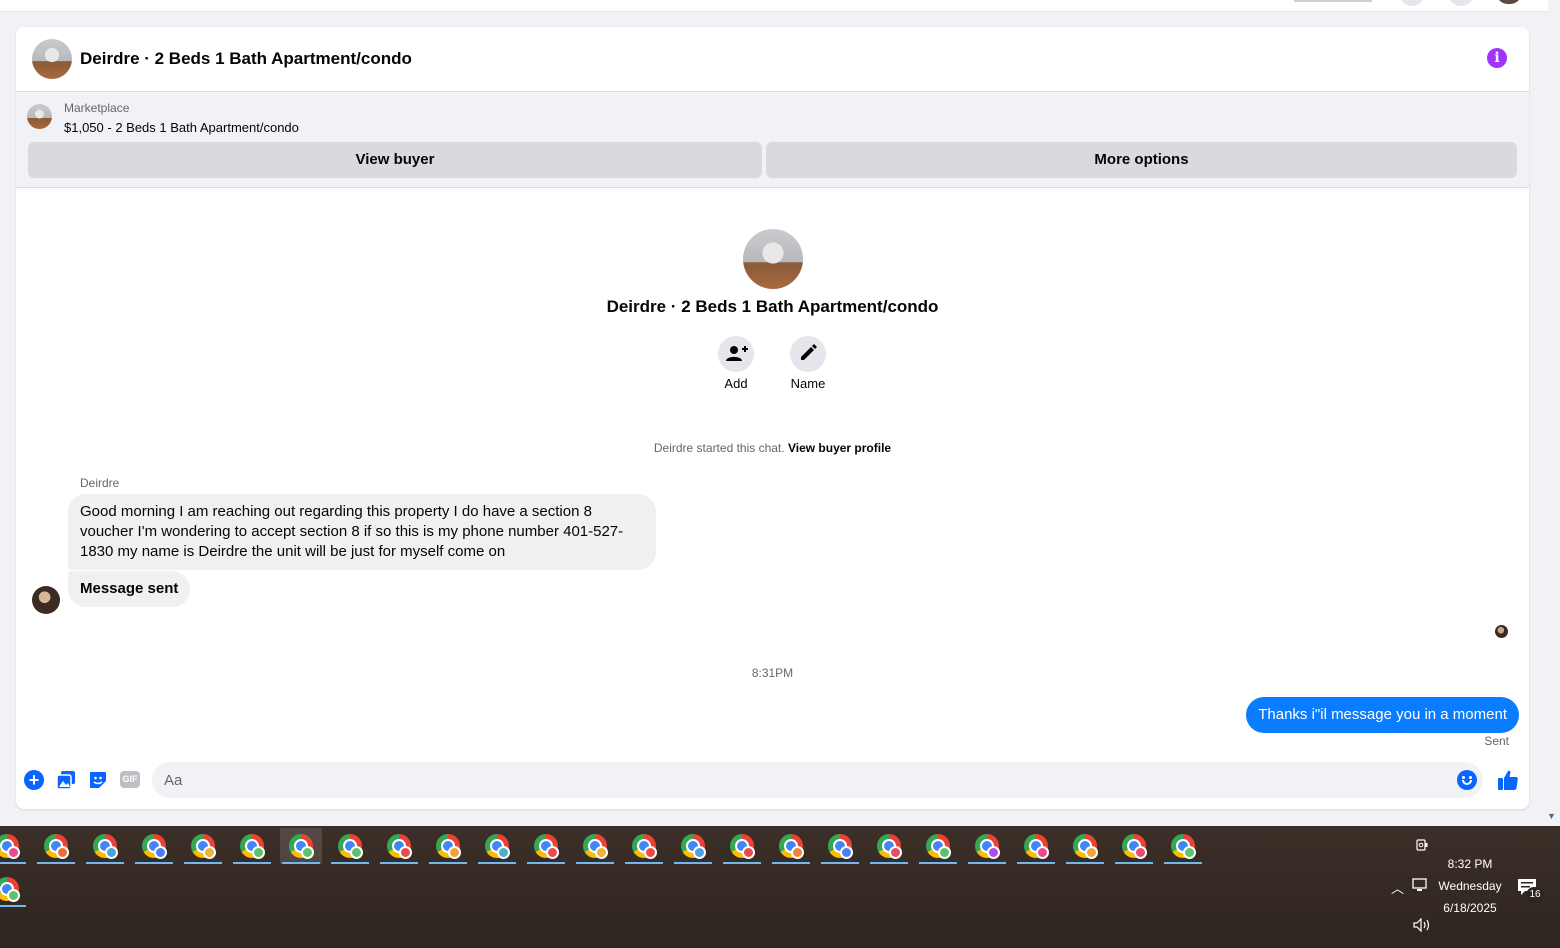 Image resolution: width=1560 pixels, height=948 pixels. What do you see at coordinates (181, 127) in the screenshot?
I see `listing-summary: $1,050 - 2 Beds 1 Bath Apartment/condo` at bounding box center [181, 127].